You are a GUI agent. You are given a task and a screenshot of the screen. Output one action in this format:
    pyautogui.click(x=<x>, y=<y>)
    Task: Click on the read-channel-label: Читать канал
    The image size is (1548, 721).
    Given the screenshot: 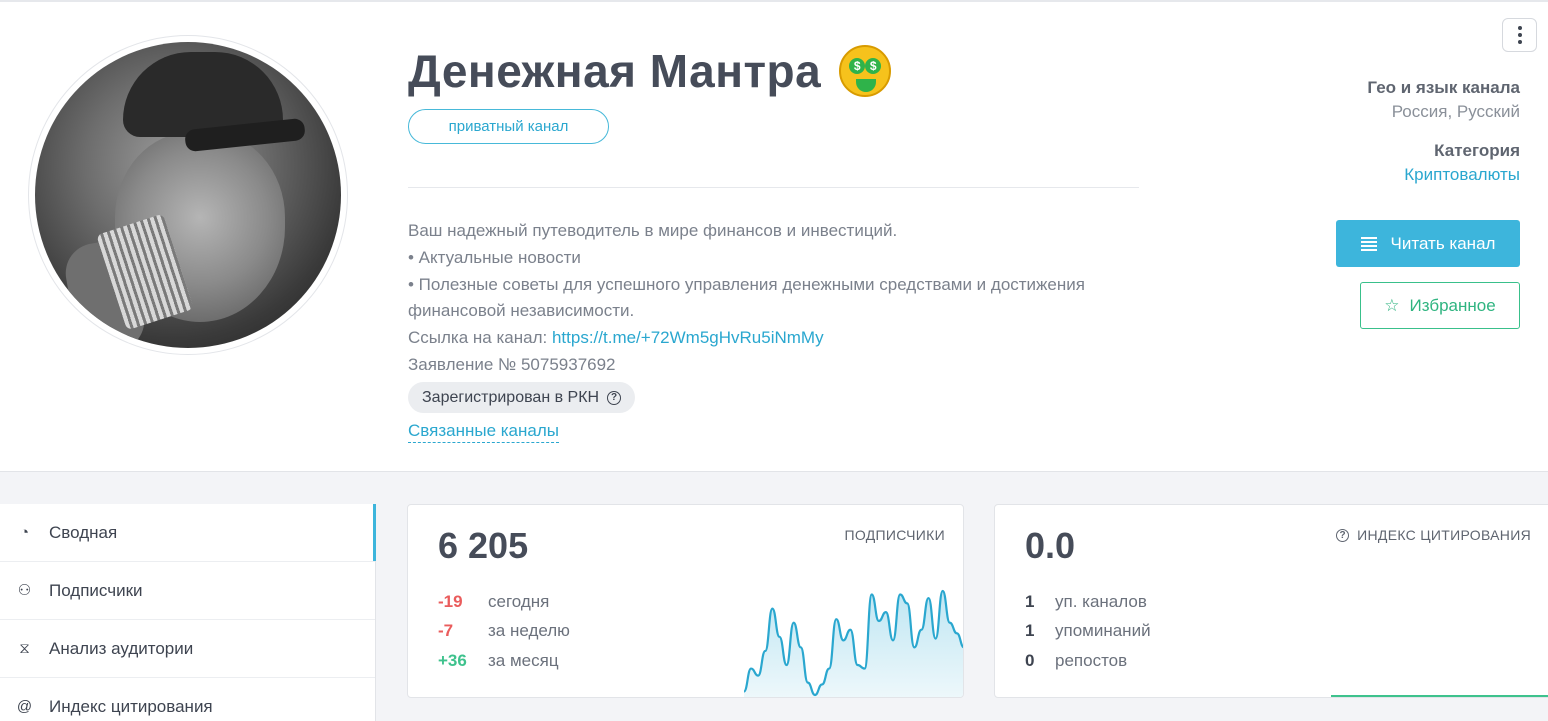 What is the action you would take?
    pyautogui.click(x=1443, y=243)
    